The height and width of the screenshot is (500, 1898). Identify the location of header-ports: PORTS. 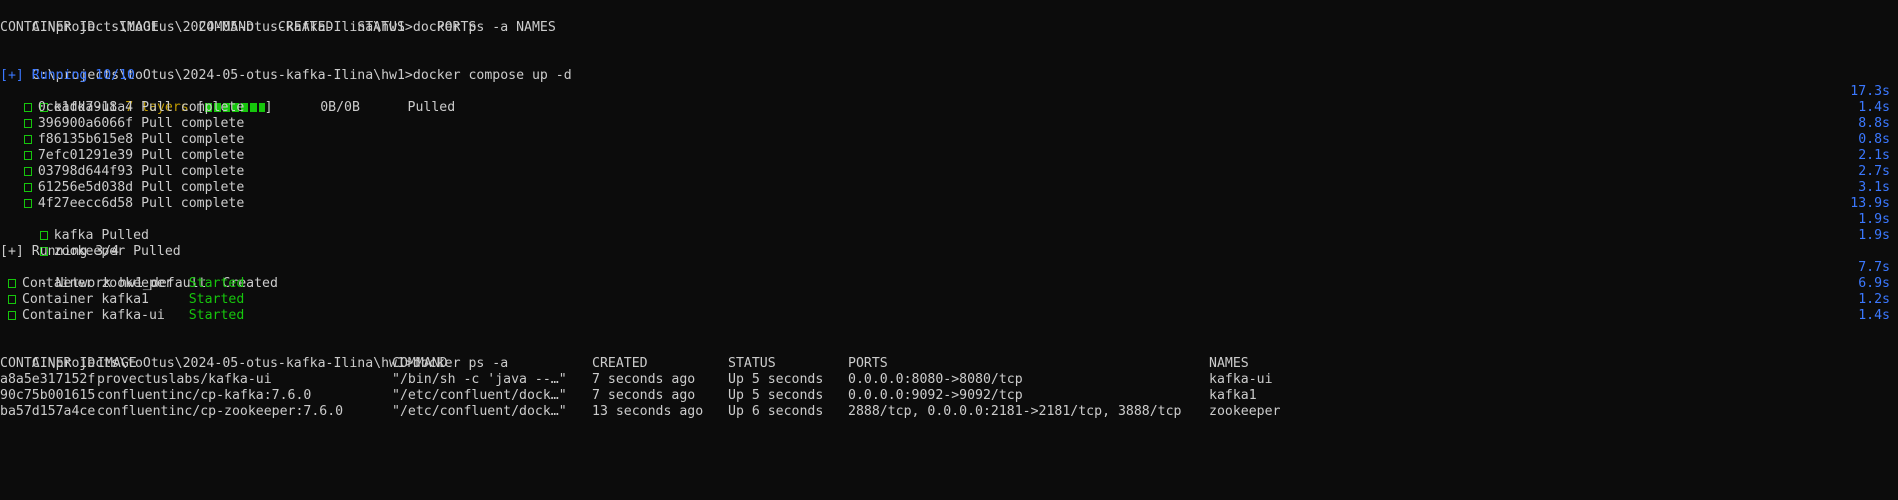
(868, 363).